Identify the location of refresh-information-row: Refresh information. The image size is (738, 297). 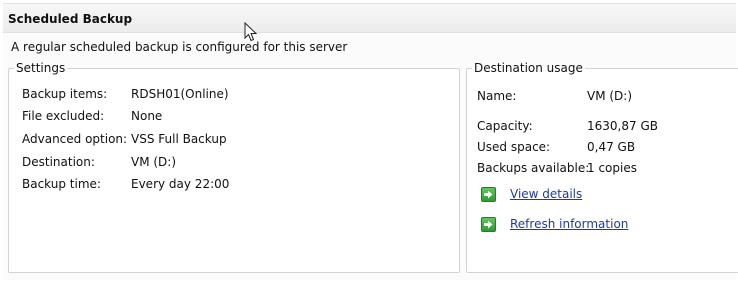
(554, 224).